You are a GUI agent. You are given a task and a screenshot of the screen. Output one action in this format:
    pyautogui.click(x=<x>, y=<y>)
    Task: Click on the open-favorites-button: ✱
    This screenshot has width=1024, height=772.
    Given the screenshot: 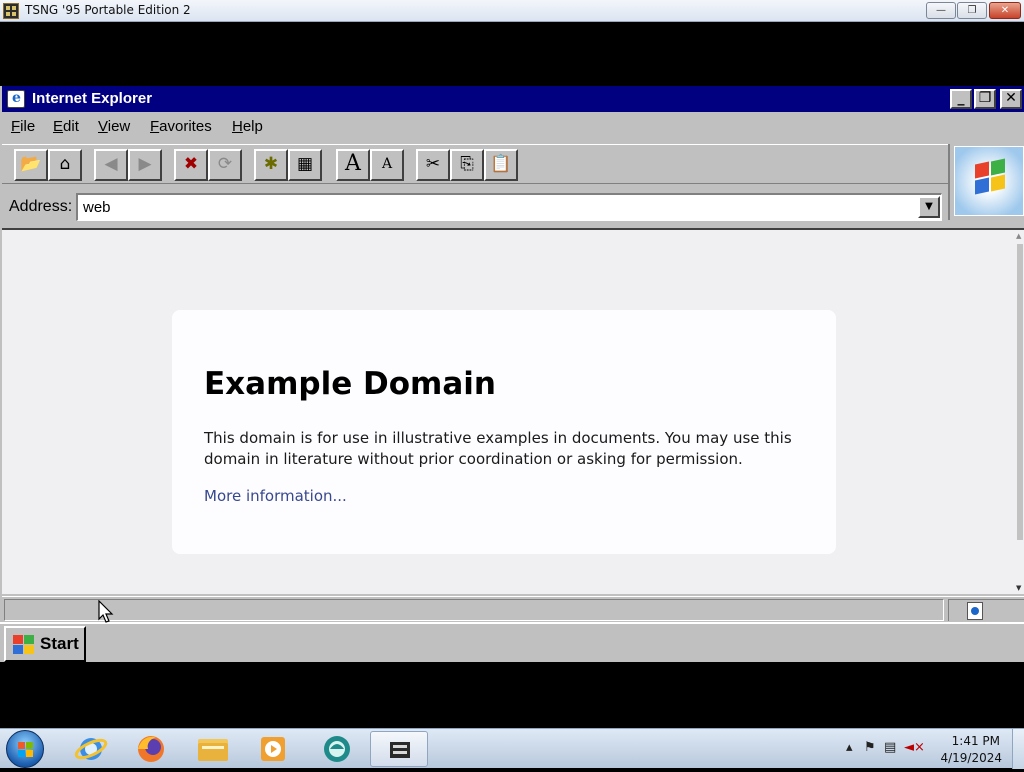 What is the action you would take?
    pyautogui.click(x=271, y=165)
    